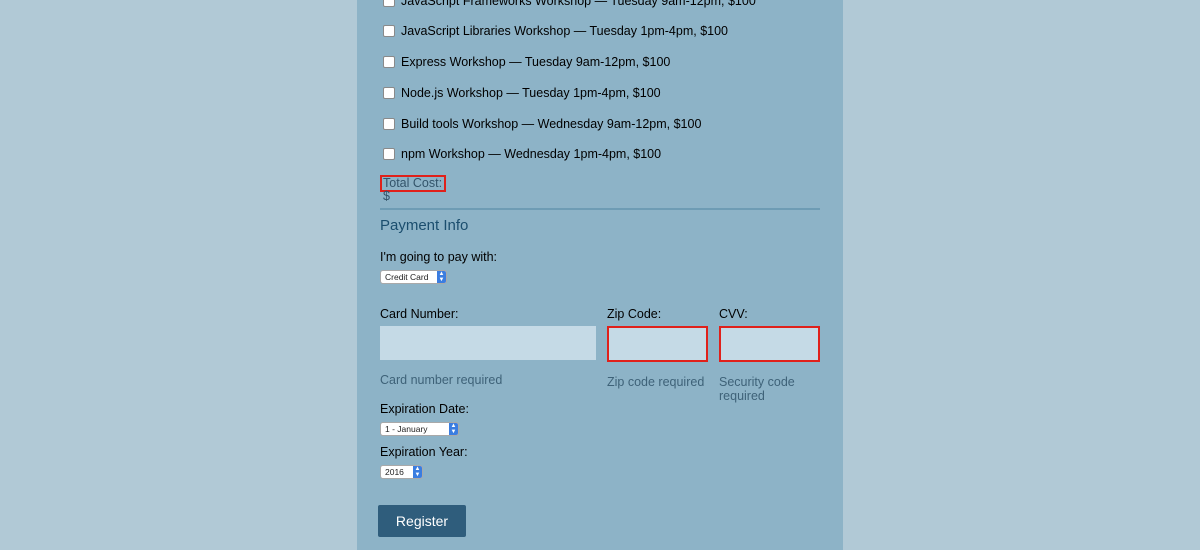 The height and width of the screenshot is (550, 1200). I want to click on expiration-date-label: Expiration Date:, so click(424, 409).